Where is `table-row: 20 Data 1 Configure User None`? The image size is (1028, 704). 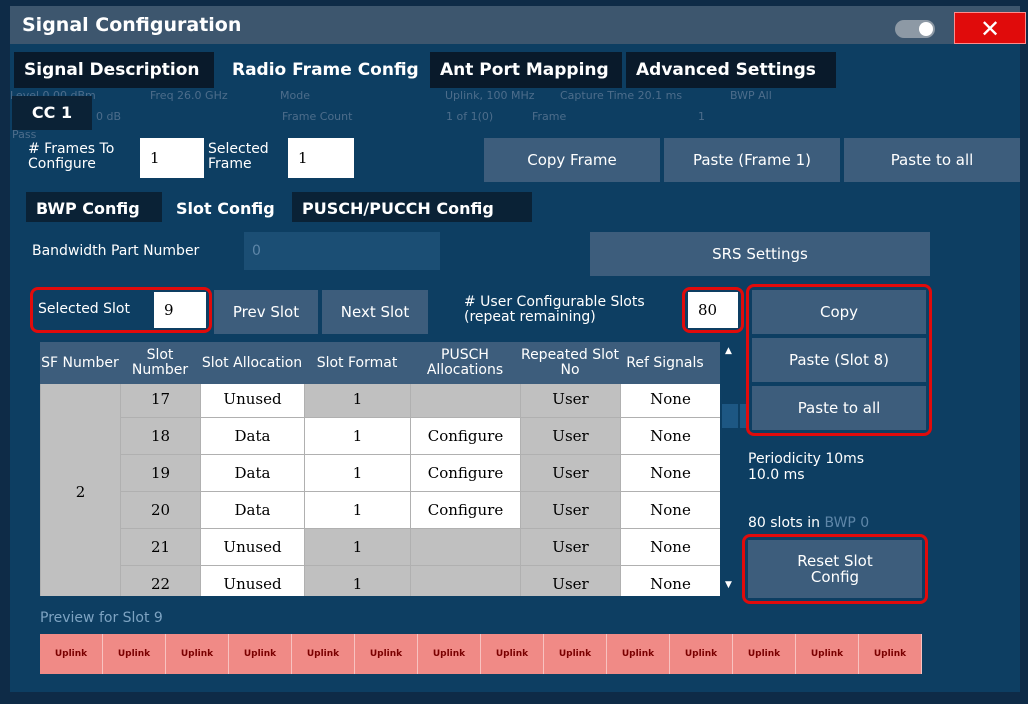 table-row: 20 Data 1 Configure User None is located at coordinates (380, 510).